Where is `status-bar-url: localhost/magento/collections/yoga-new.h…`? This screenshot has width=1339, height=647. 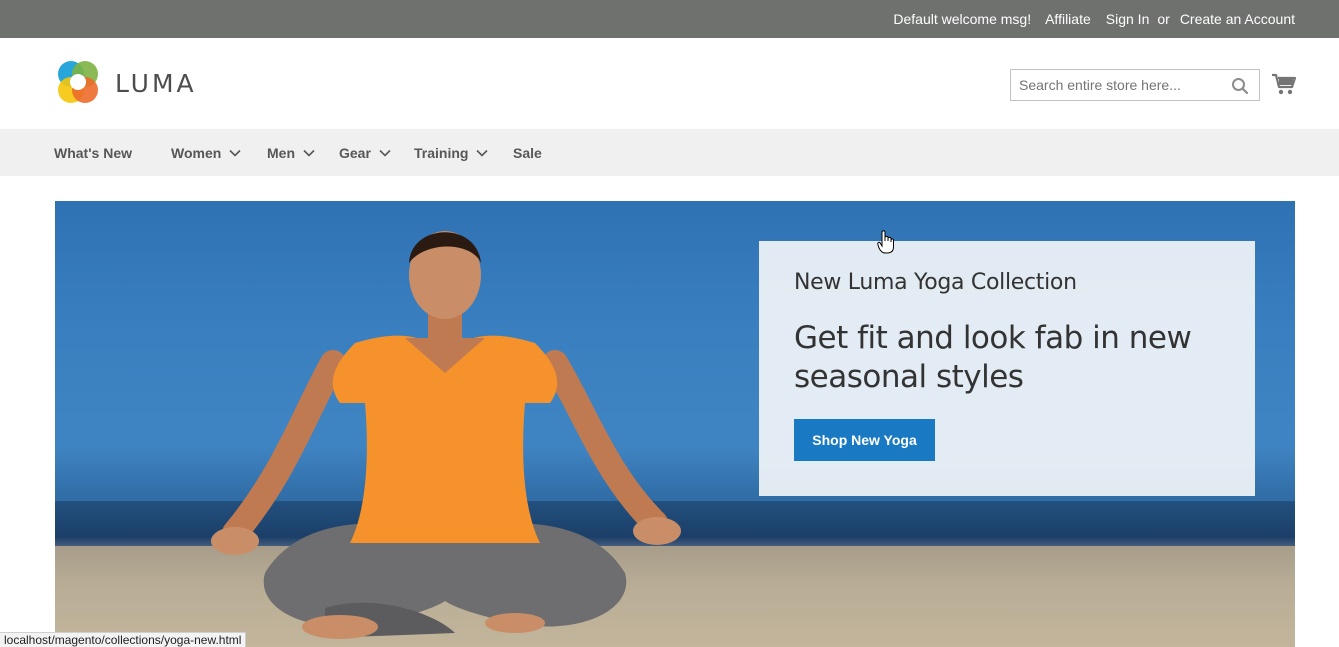 status-bar-url: localhost/magento/collections/yoga-new.h… is located at coordinates (123, 639).